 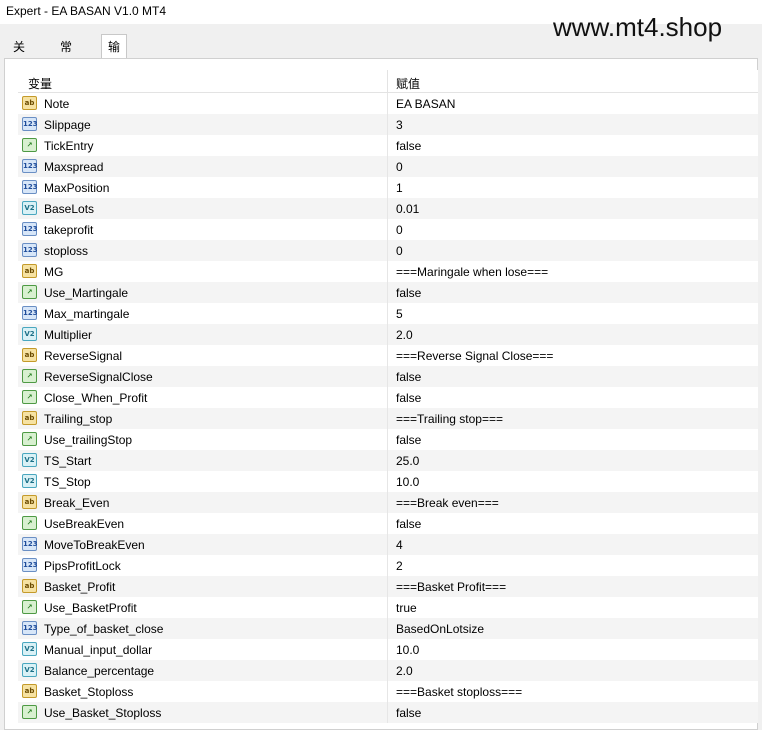 What do you see at coordinates (68, 335) in the screenshot?
I see `parameter-name: Multiplier` at bounding box center [68, 335].